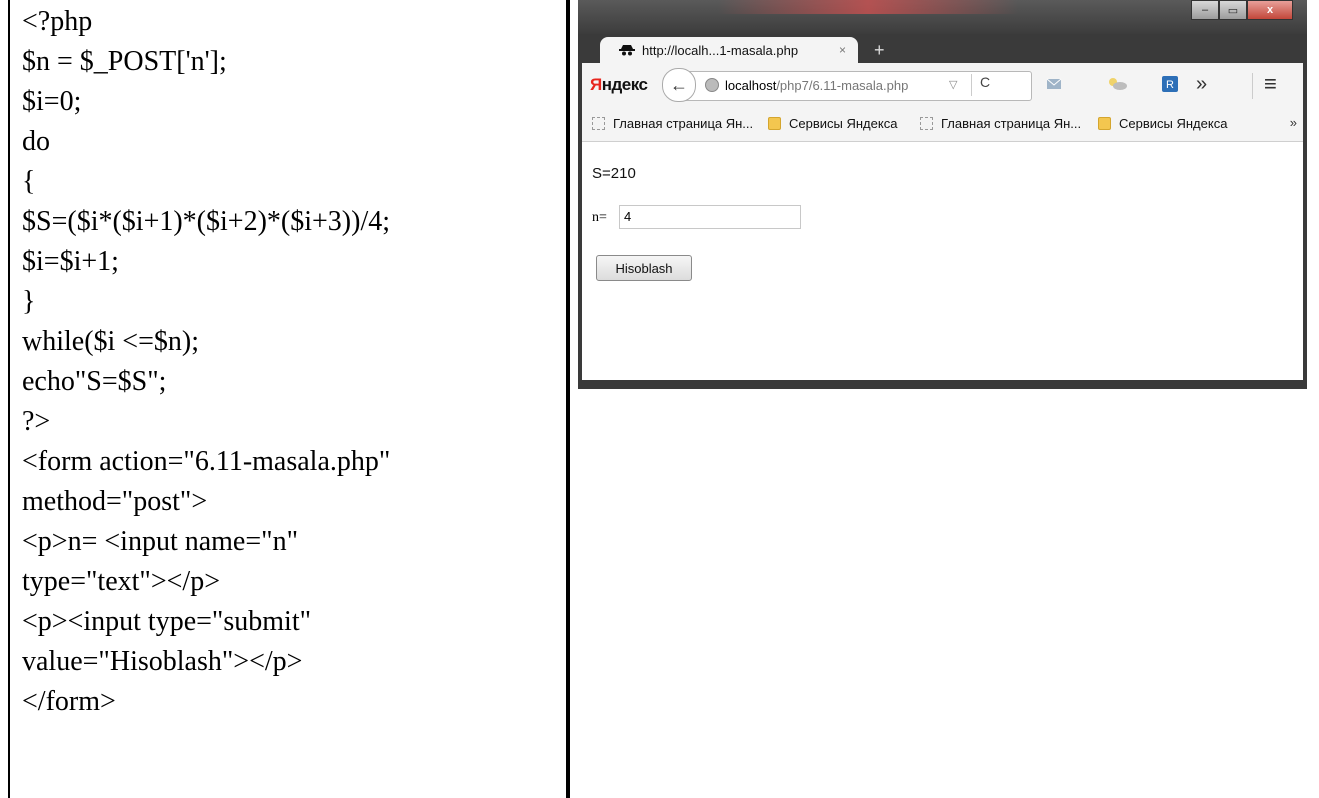 The height and width of the screenshot is (798, 1319). I want to click on code-line: </form>, so click(69, 701).